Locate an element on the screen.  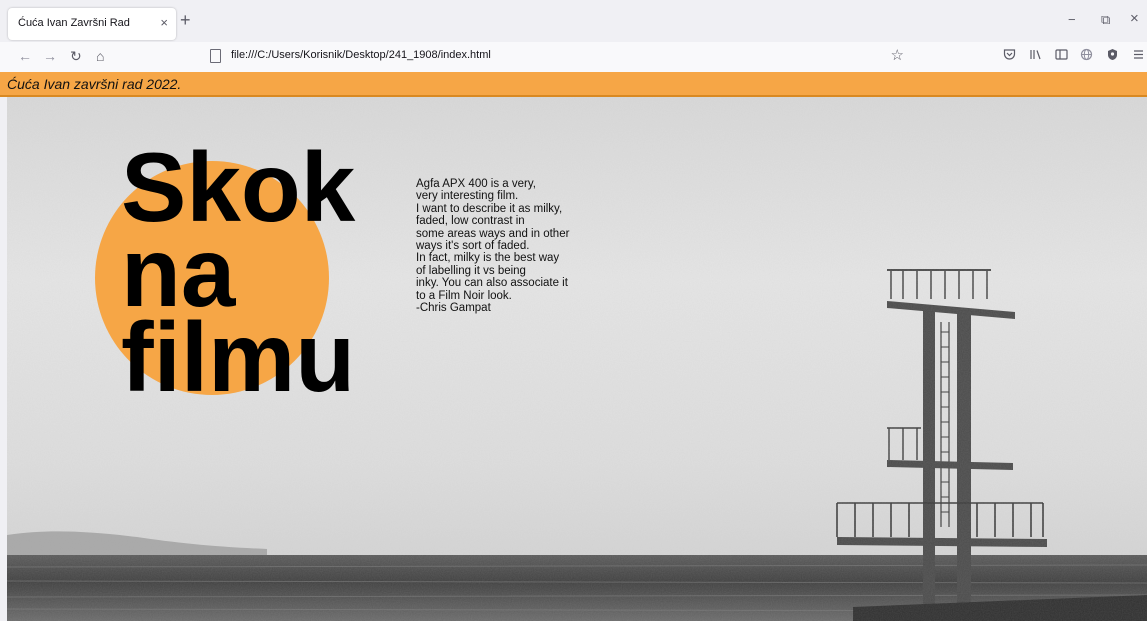
quote-line: ways it's sort of faded. is located at coordinates (473, 246).